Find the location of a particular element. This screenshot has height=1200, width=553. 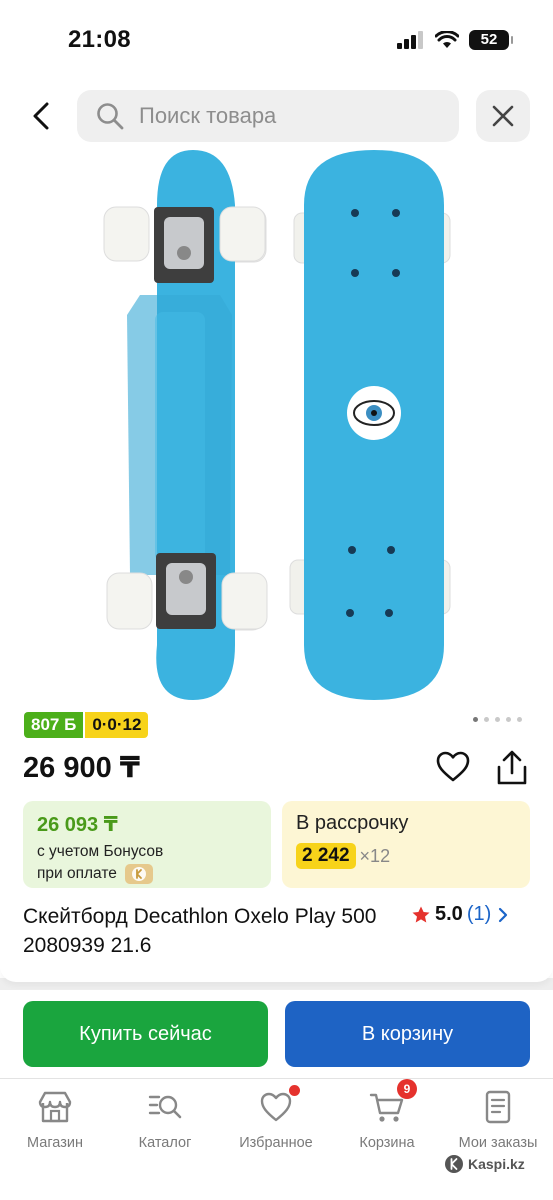

bonus-note-line1: с учетом Бонусов is located at coordinates (100, 851).